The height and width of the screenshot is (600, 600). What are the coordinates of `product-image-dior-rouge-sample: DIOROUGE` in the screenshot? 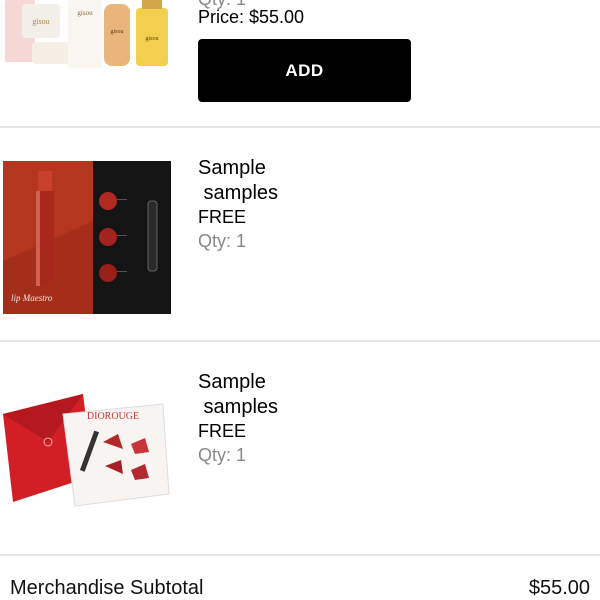 It's located at (86, 450).